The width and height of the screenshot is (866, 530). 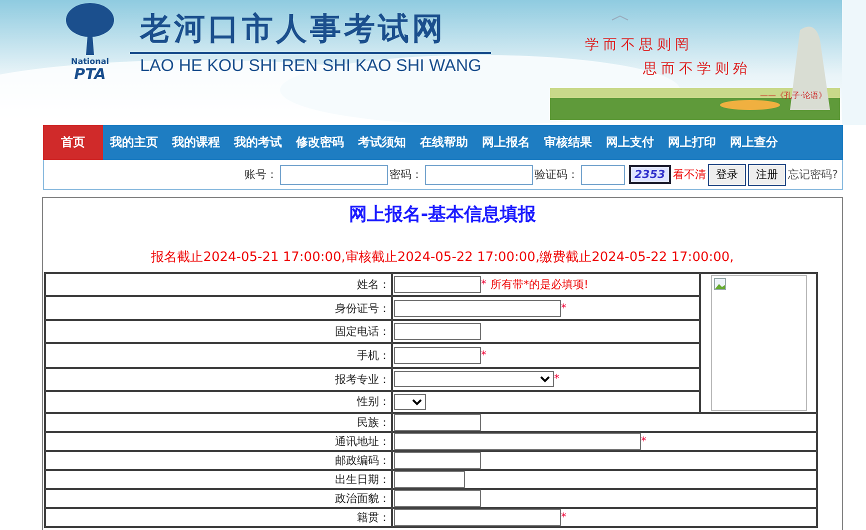 What do you see at coordinates (218, 498) in the screenshot?
I see `field-label: 政治面貌：` at bounding box center [218, 498].